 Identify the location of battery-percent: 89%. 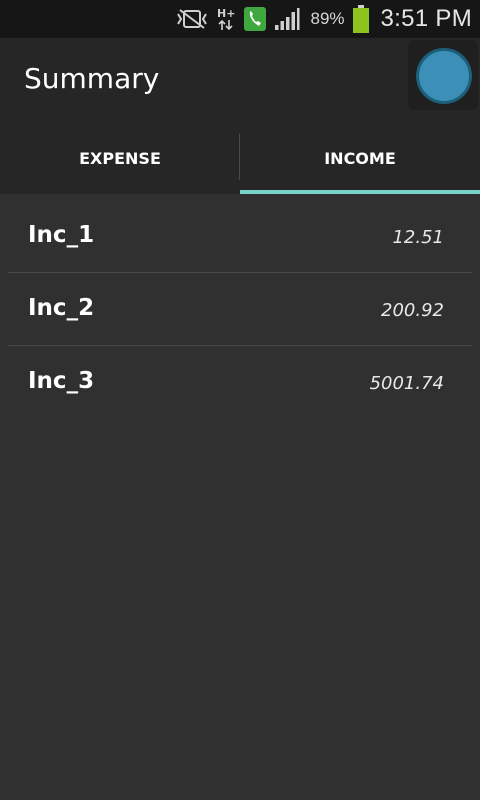
(327, 18).